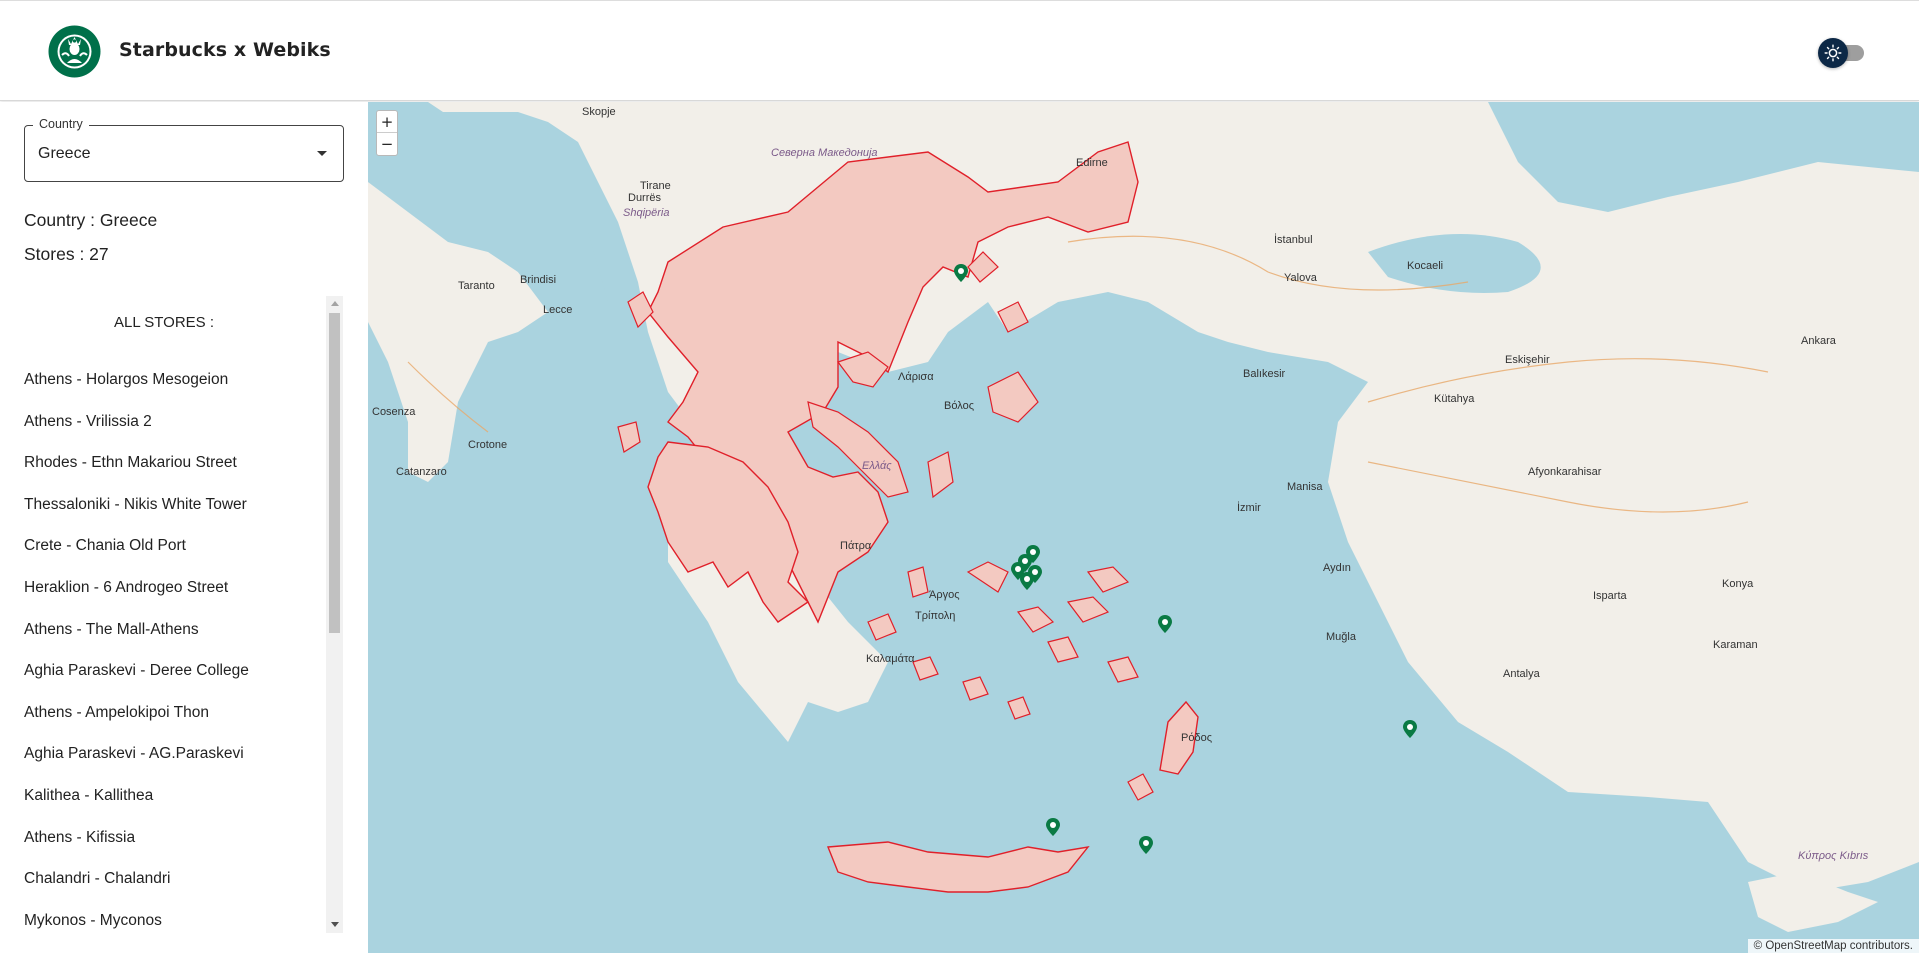 This screenshot has height=953, width=1919. What do you see at coordinates (88, 422) in the screenshot?
I see `store-item: Athens - Vrilissia 2` at bounding box center [88, 422].